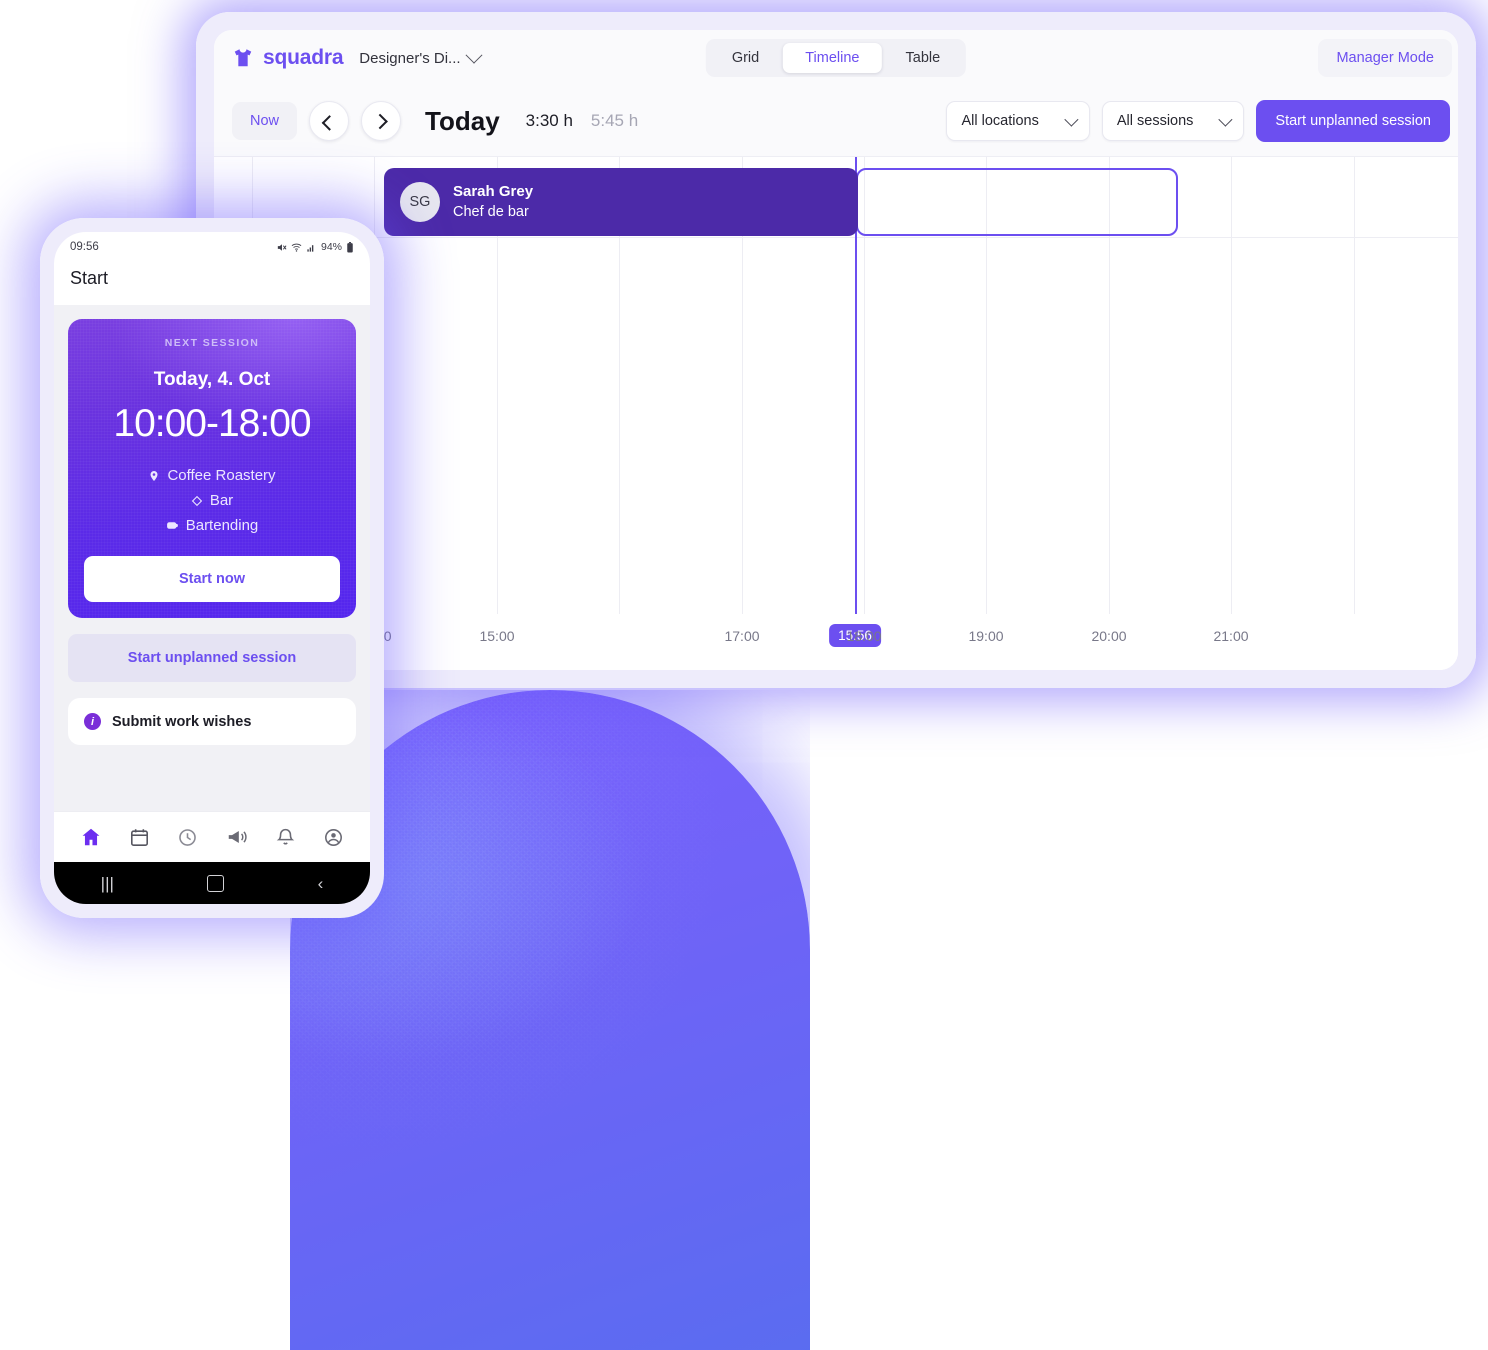  I want to click on session-meta-list: Coffee Roastery Bar Bartending, so click(212, 500).